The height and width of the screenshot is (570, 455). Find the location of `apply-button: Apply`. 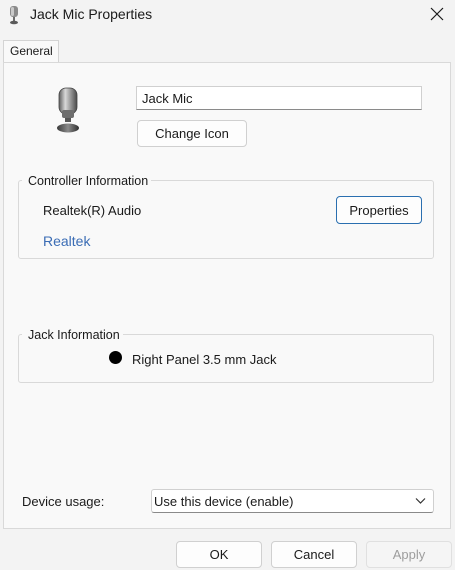

apply-button: Apply is located at coordinates (409, 554).